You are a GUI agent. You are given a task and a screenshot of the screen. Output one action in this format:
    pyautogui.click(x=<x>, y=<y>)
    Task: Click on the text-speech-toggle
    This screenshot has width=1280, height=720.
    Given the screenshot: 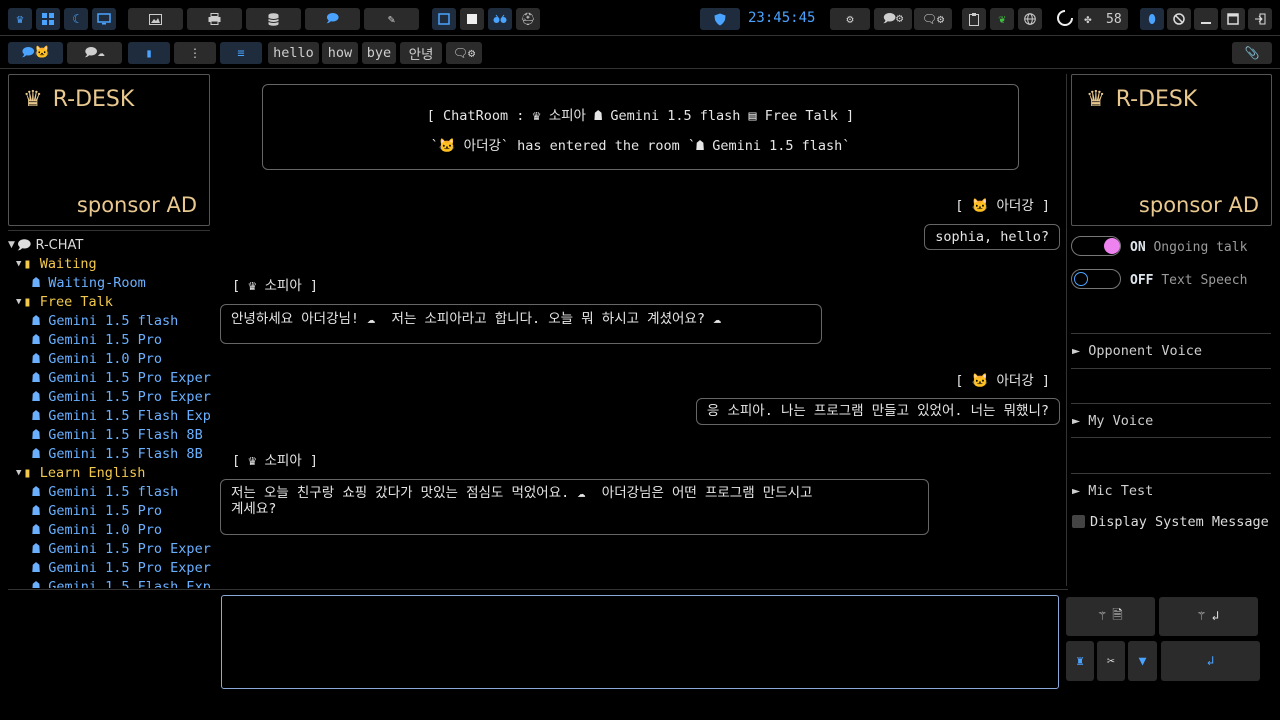 What is the action you would take?
    pyautogui.click(x=1096, y=279)
    